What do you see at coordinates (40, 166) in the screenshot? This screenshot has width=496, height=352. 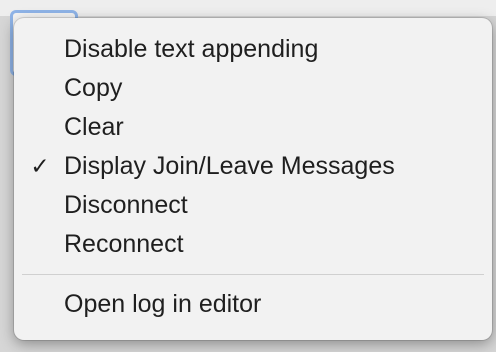 I see `checkmark-icon: ✓` at bounding box center [40, 166].